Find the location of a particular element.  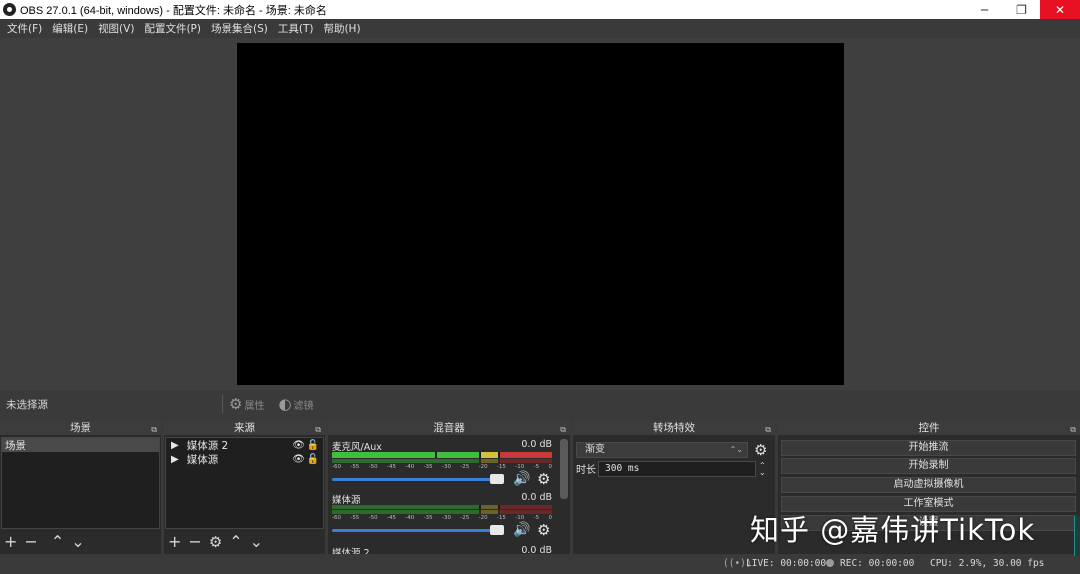

mixer-channel: 媒体源 2 0.0 dB is located at coordinates (442, 548).